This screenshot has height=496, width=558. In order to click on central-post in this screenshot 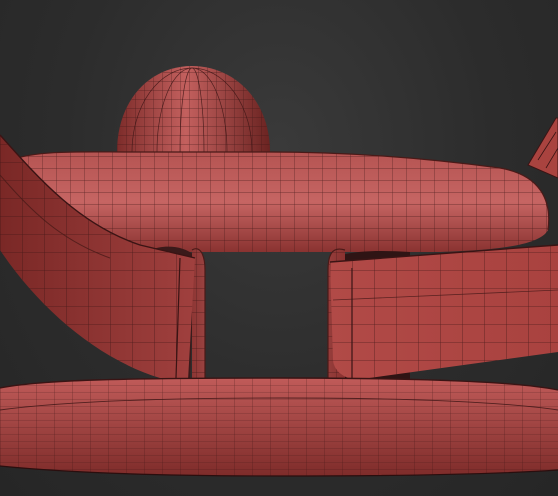, I will do `click(268, 314)`.